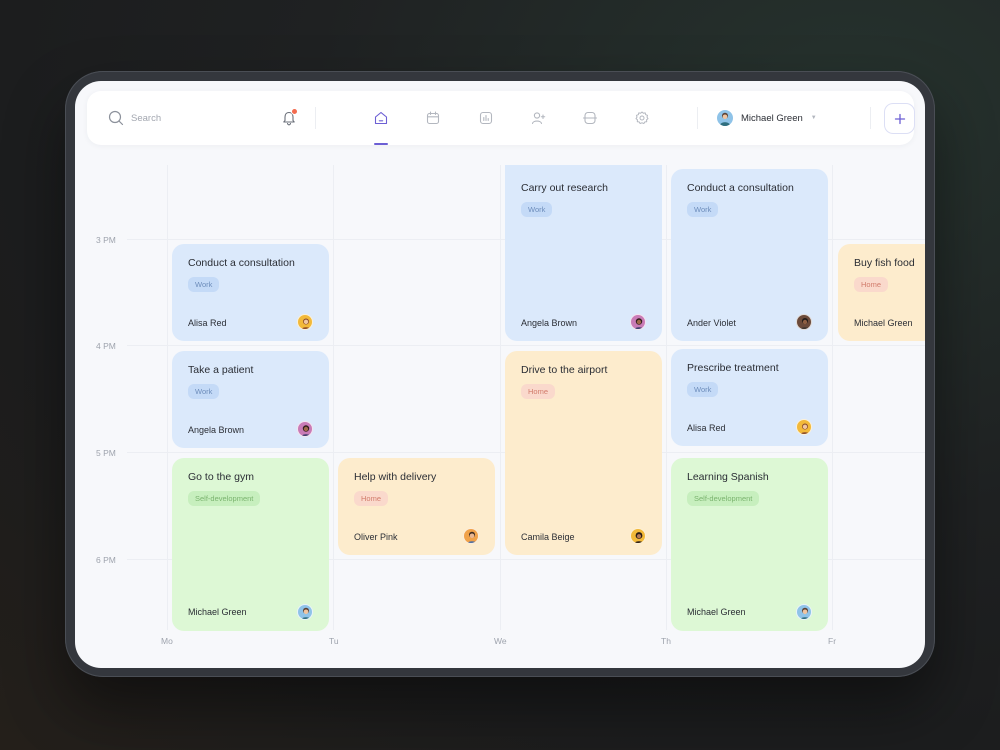 The width and height of the screenshot is (1000, 750). Describe the element at coordinates (884, 263) in the screenshot. I see `event-title: Buy fish food` at that location.